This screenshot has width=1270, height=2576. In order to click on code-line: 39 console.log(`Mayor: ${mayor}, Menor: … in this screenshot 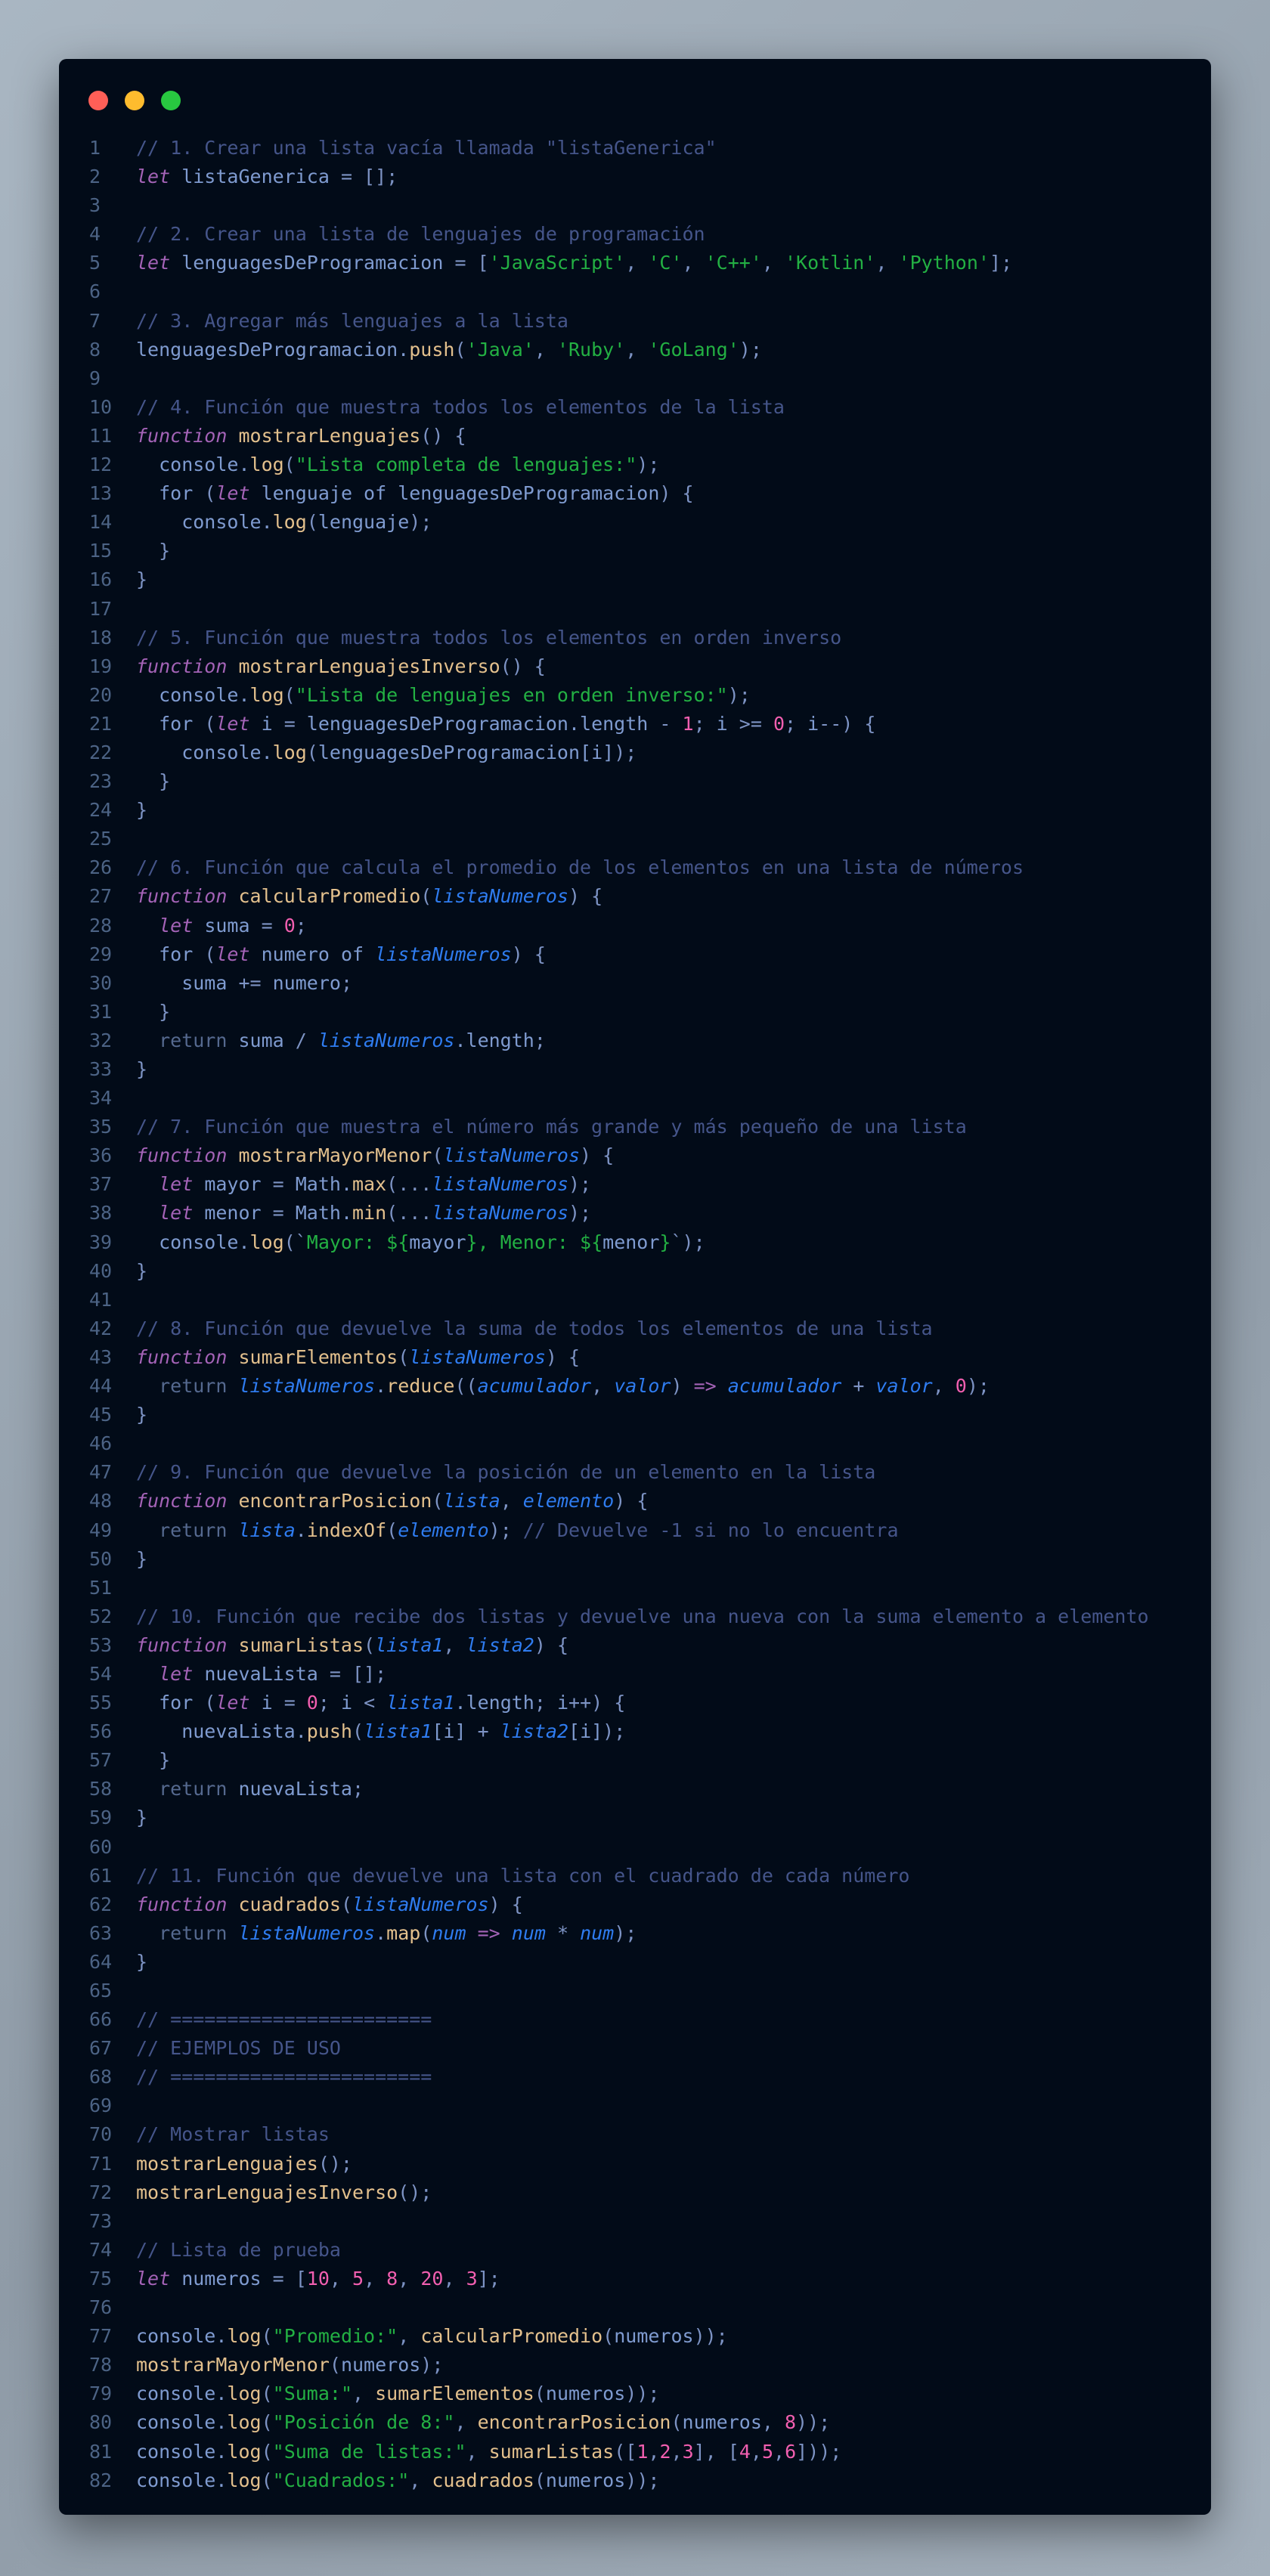, I will do `click(635, 1242)`.